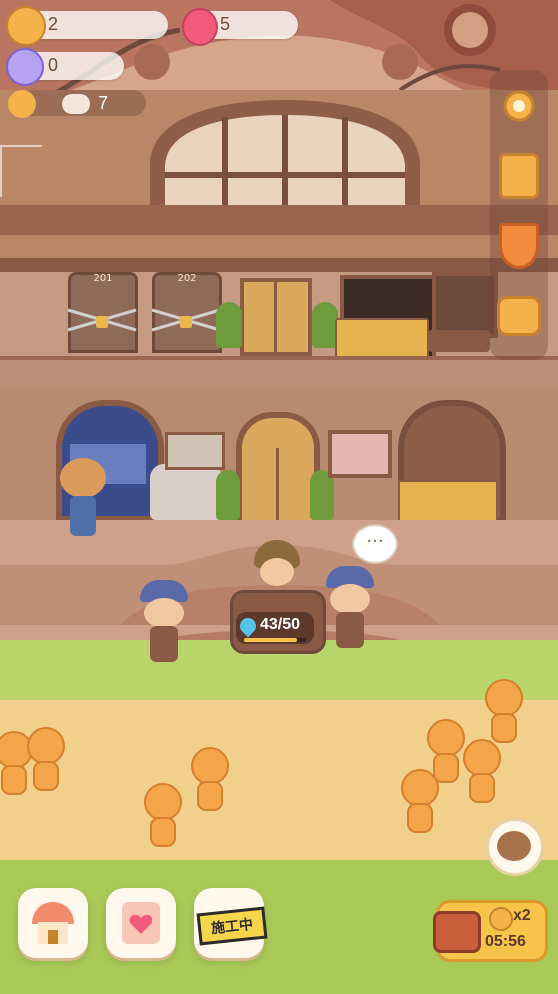  I want to click on house-button, so click(53, 923).